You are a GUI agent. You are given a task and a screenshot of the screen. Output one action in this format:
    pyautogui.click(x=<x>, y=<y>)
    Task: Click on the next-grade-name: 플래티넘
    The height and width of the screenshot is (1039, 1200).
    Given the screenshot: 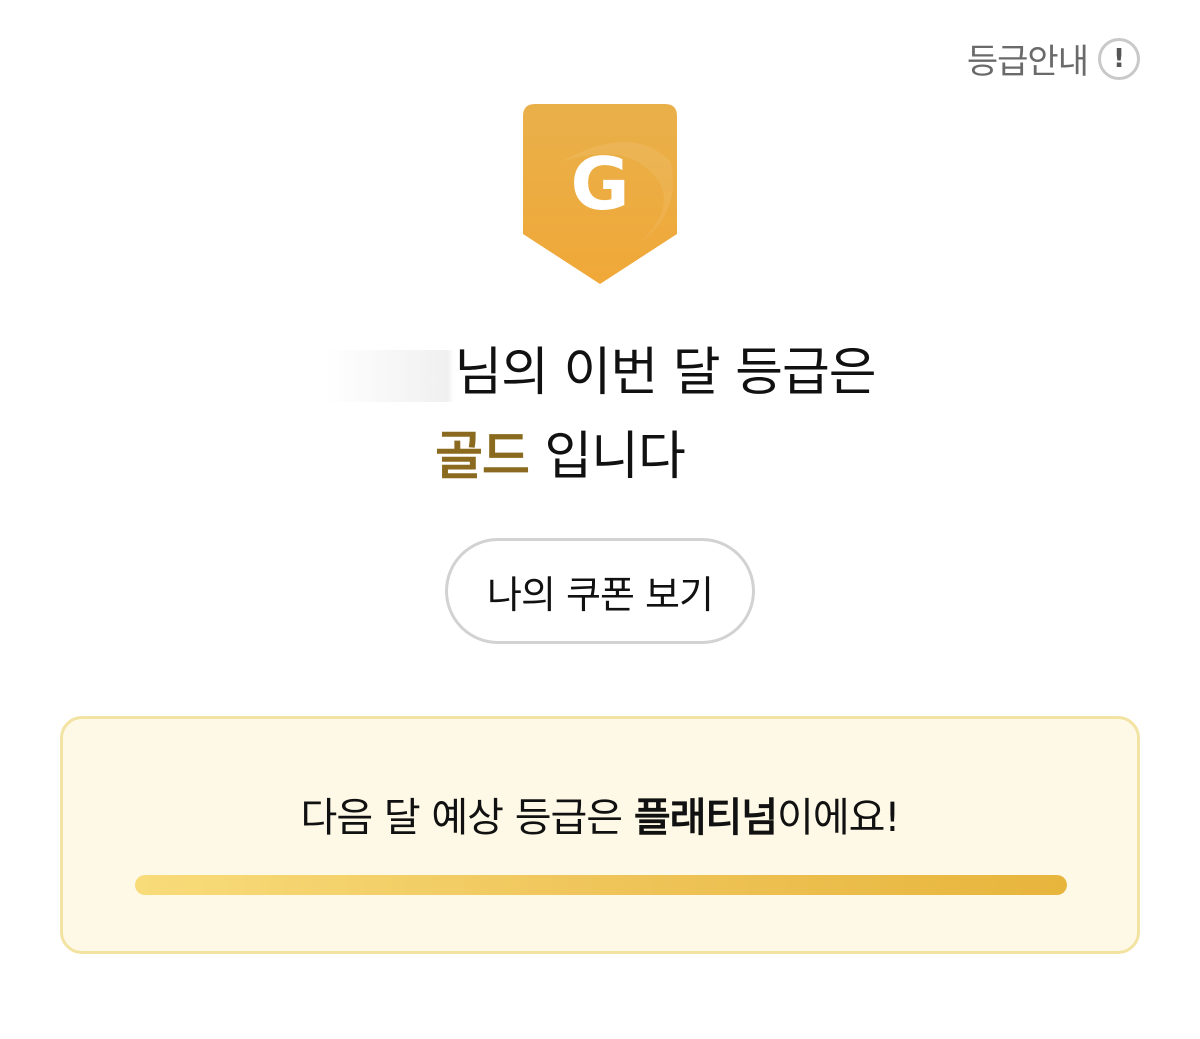 What is the action you would take?
    pyautogui.click(x=705, y=818)
    